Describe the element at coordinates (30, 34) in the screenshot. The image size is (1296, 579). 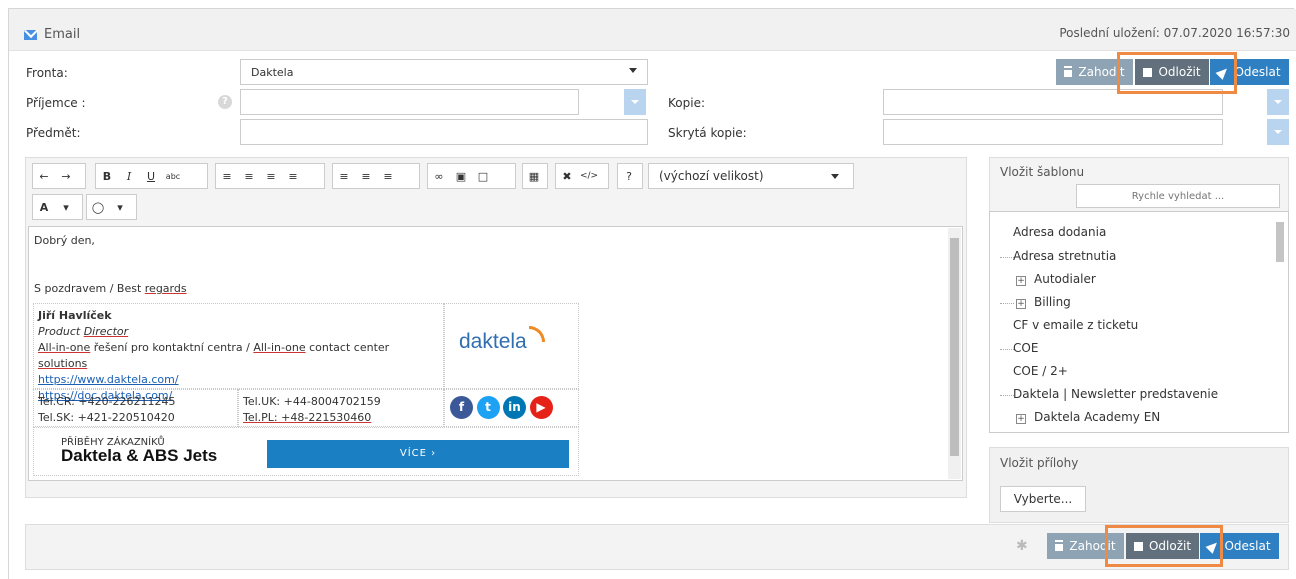
I see `envelope-icon` at that location.